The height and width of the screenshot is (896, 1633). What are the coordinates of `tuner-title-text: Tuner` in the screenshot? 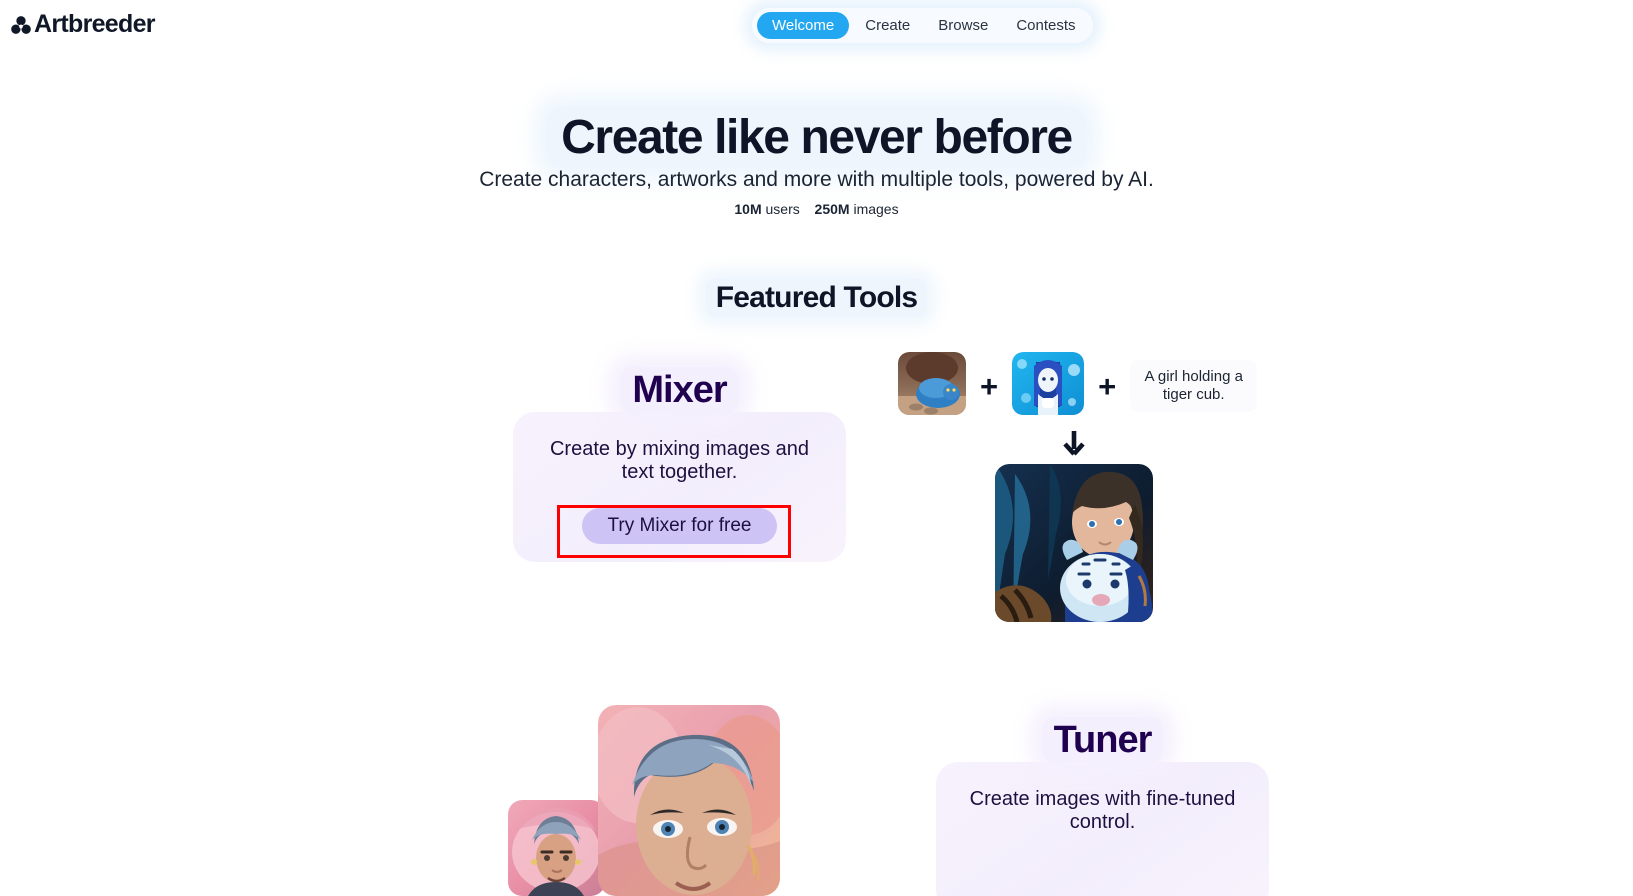 It's located at (1102, 740).